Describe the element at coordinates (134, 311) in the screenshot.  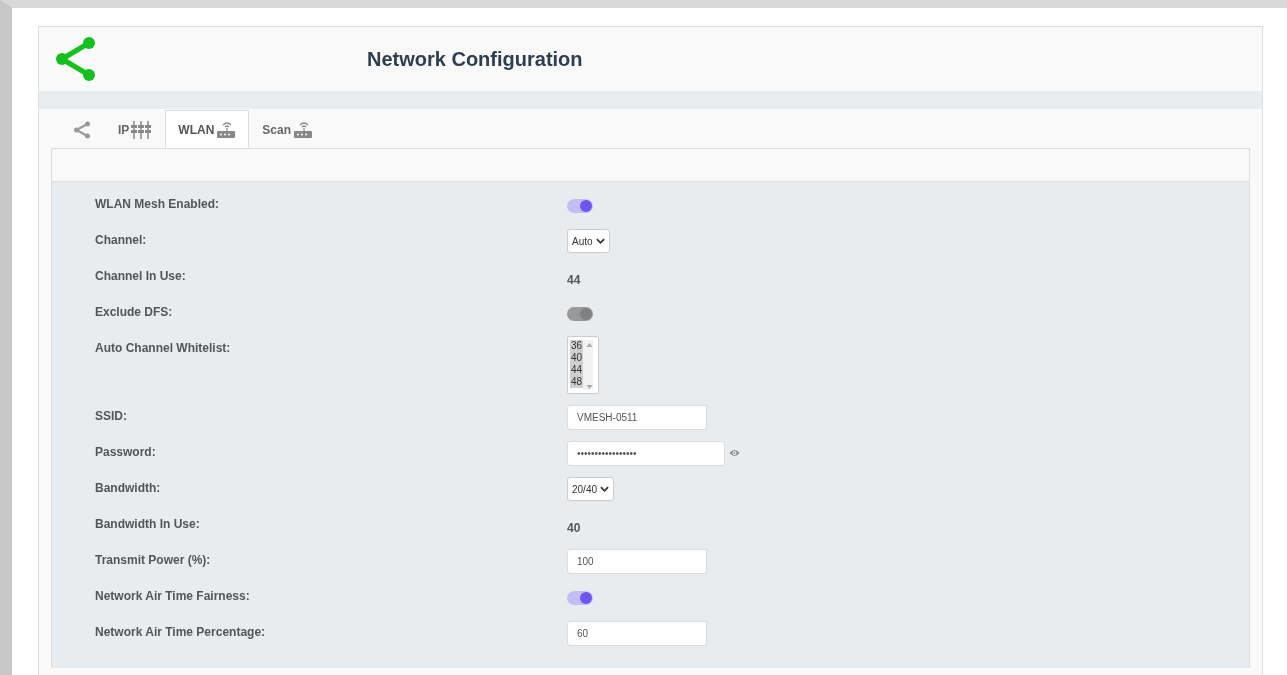
I see `field-label: Exclude DFS:` at that location.